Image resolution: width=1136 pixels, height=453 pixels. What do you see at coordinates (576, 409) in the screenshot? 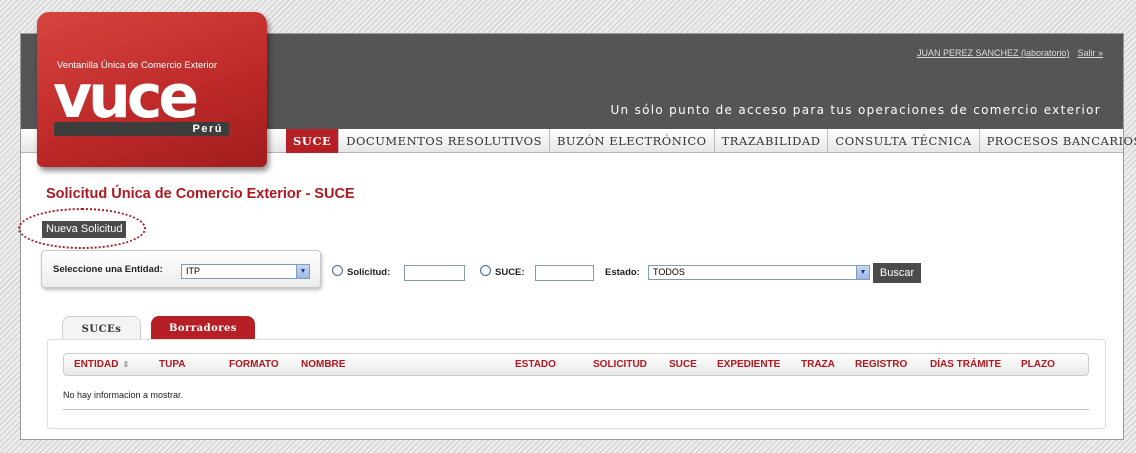
I see `table-divider` at bounding box center [576, 409].